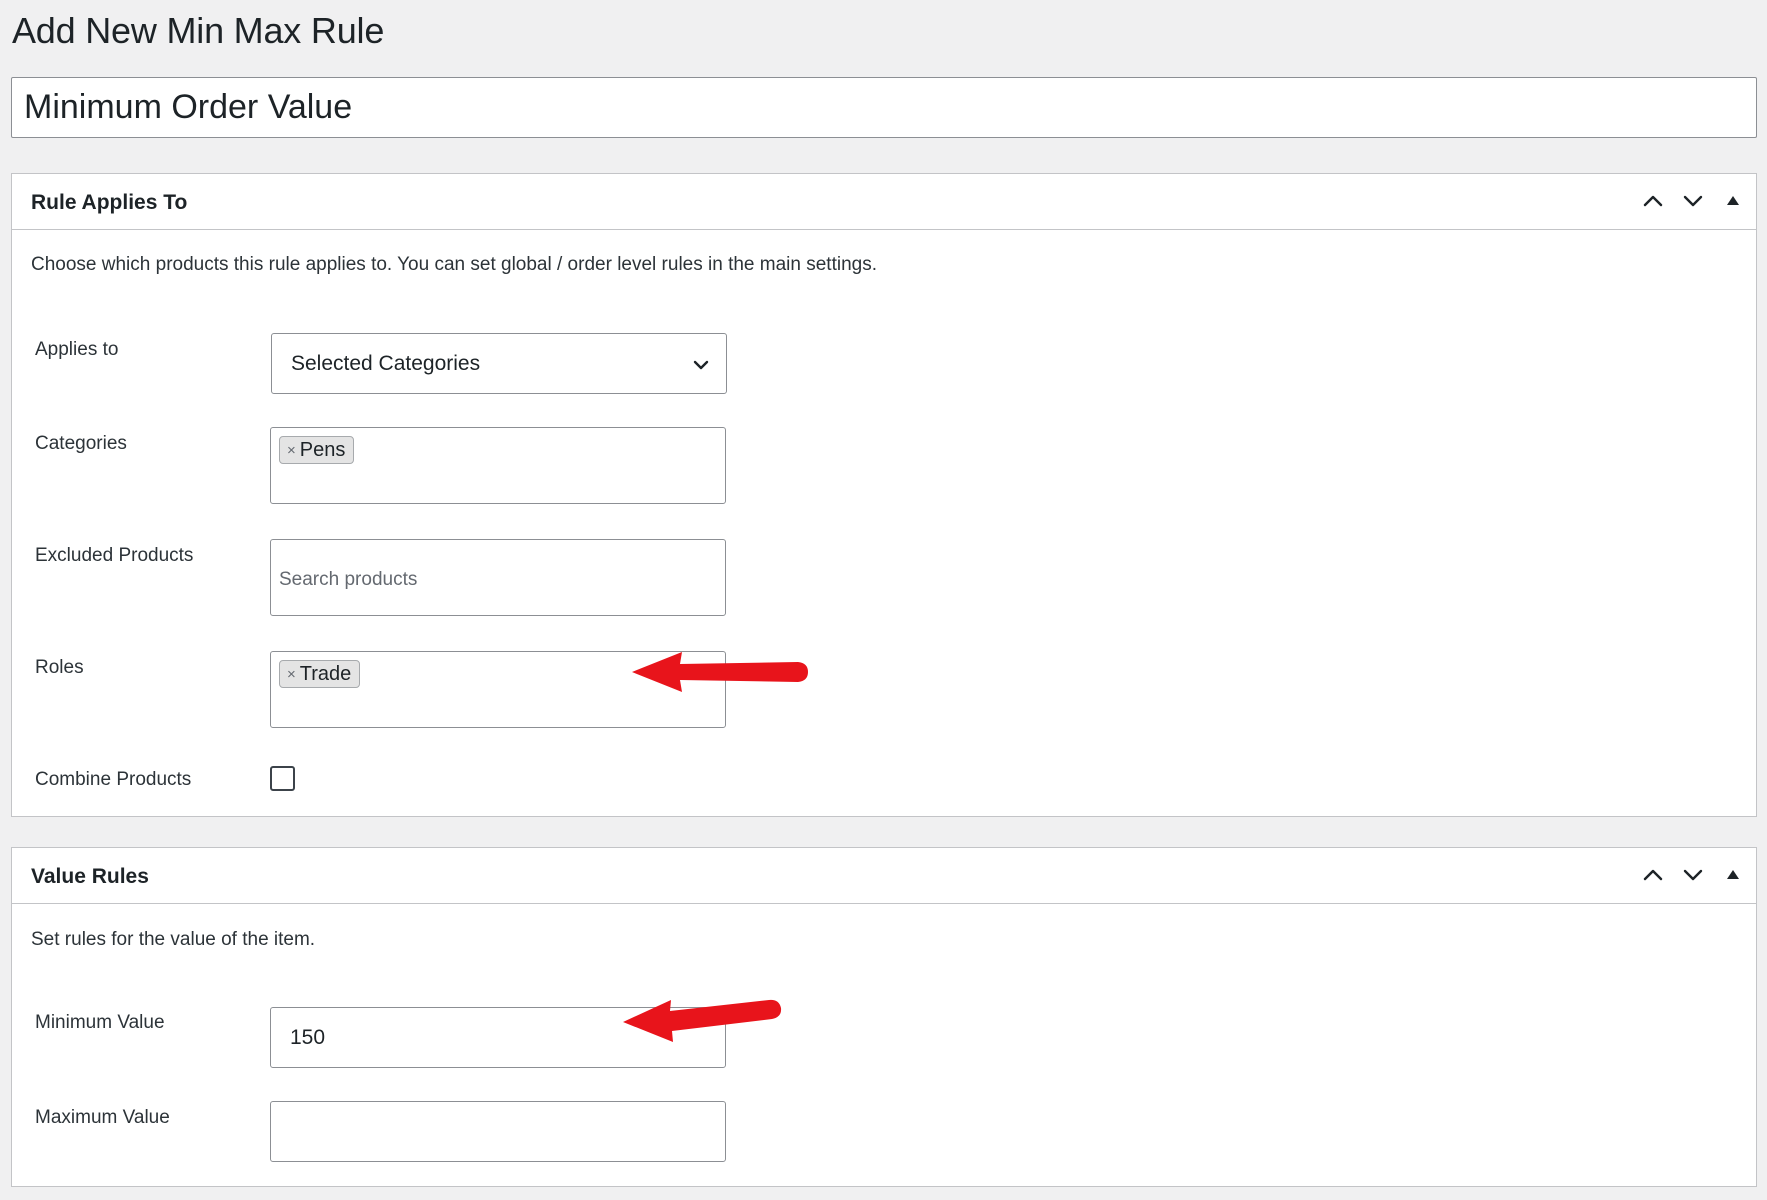 The height and width of the screenshot is (1200, 1767). Describe the element at coordinates (59, 667) in the screenshot. I see `roles-label: Roles` at that location.